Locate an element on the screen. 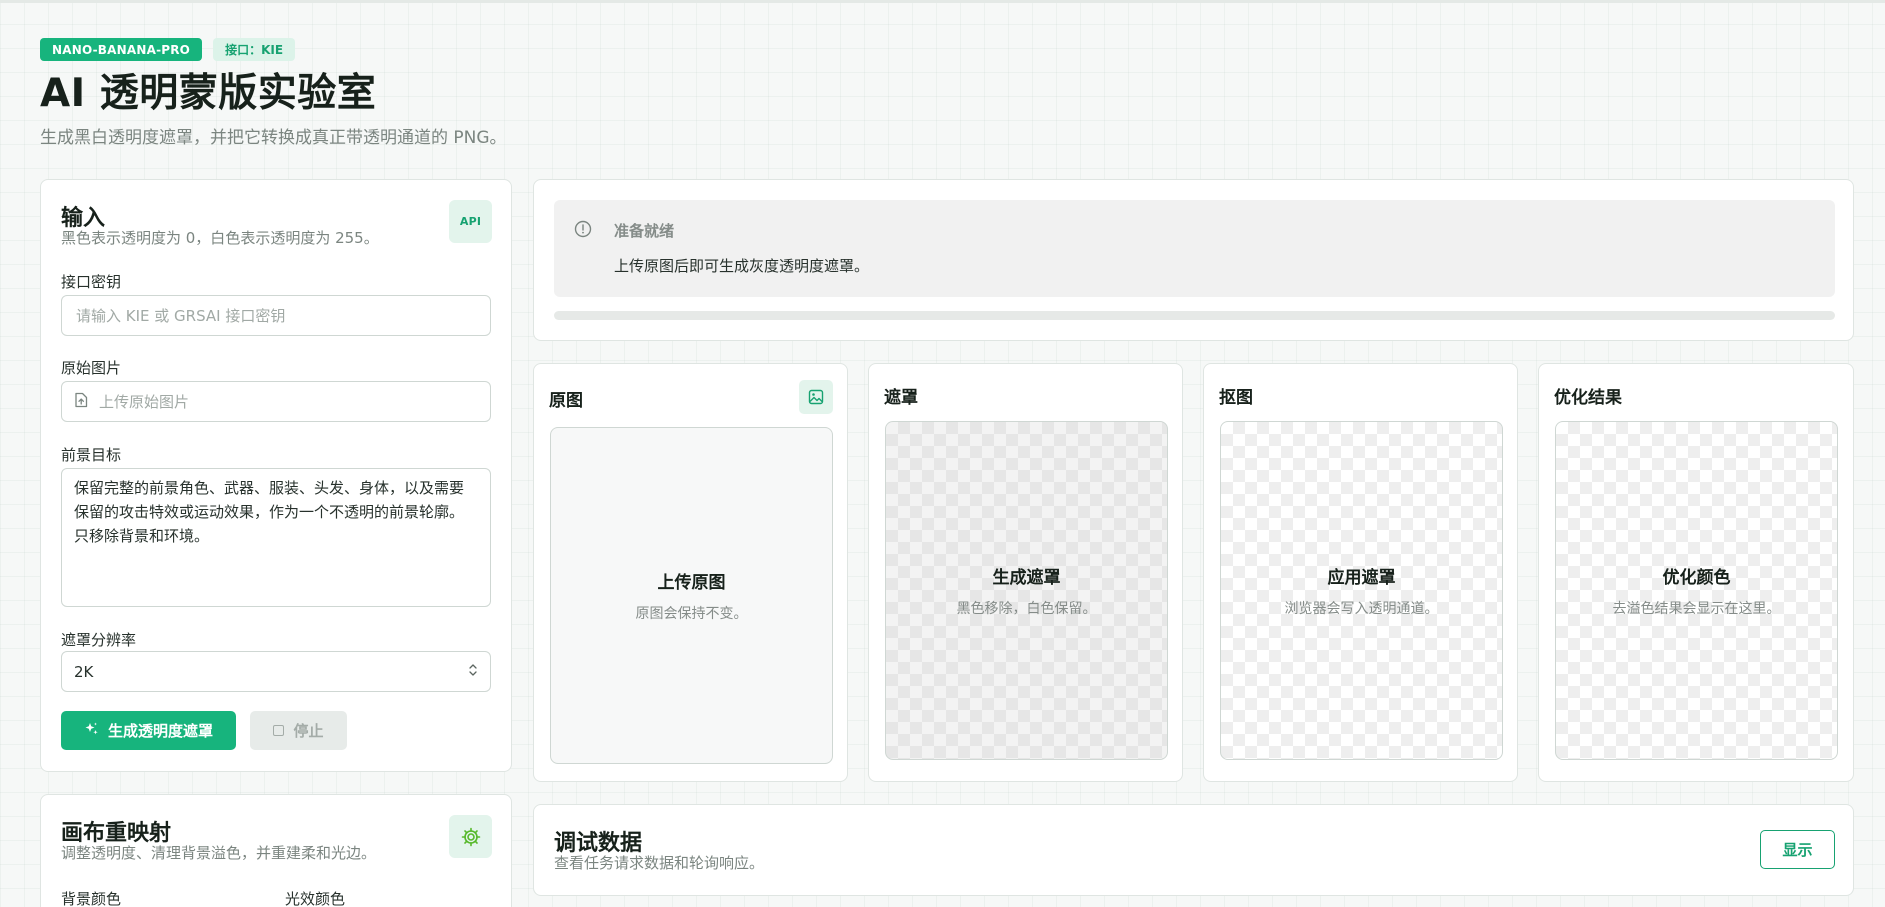 The height and width of the screenshot is (907, 1885). mask-resolution-select: 2K is located at coordinates (276, 671).